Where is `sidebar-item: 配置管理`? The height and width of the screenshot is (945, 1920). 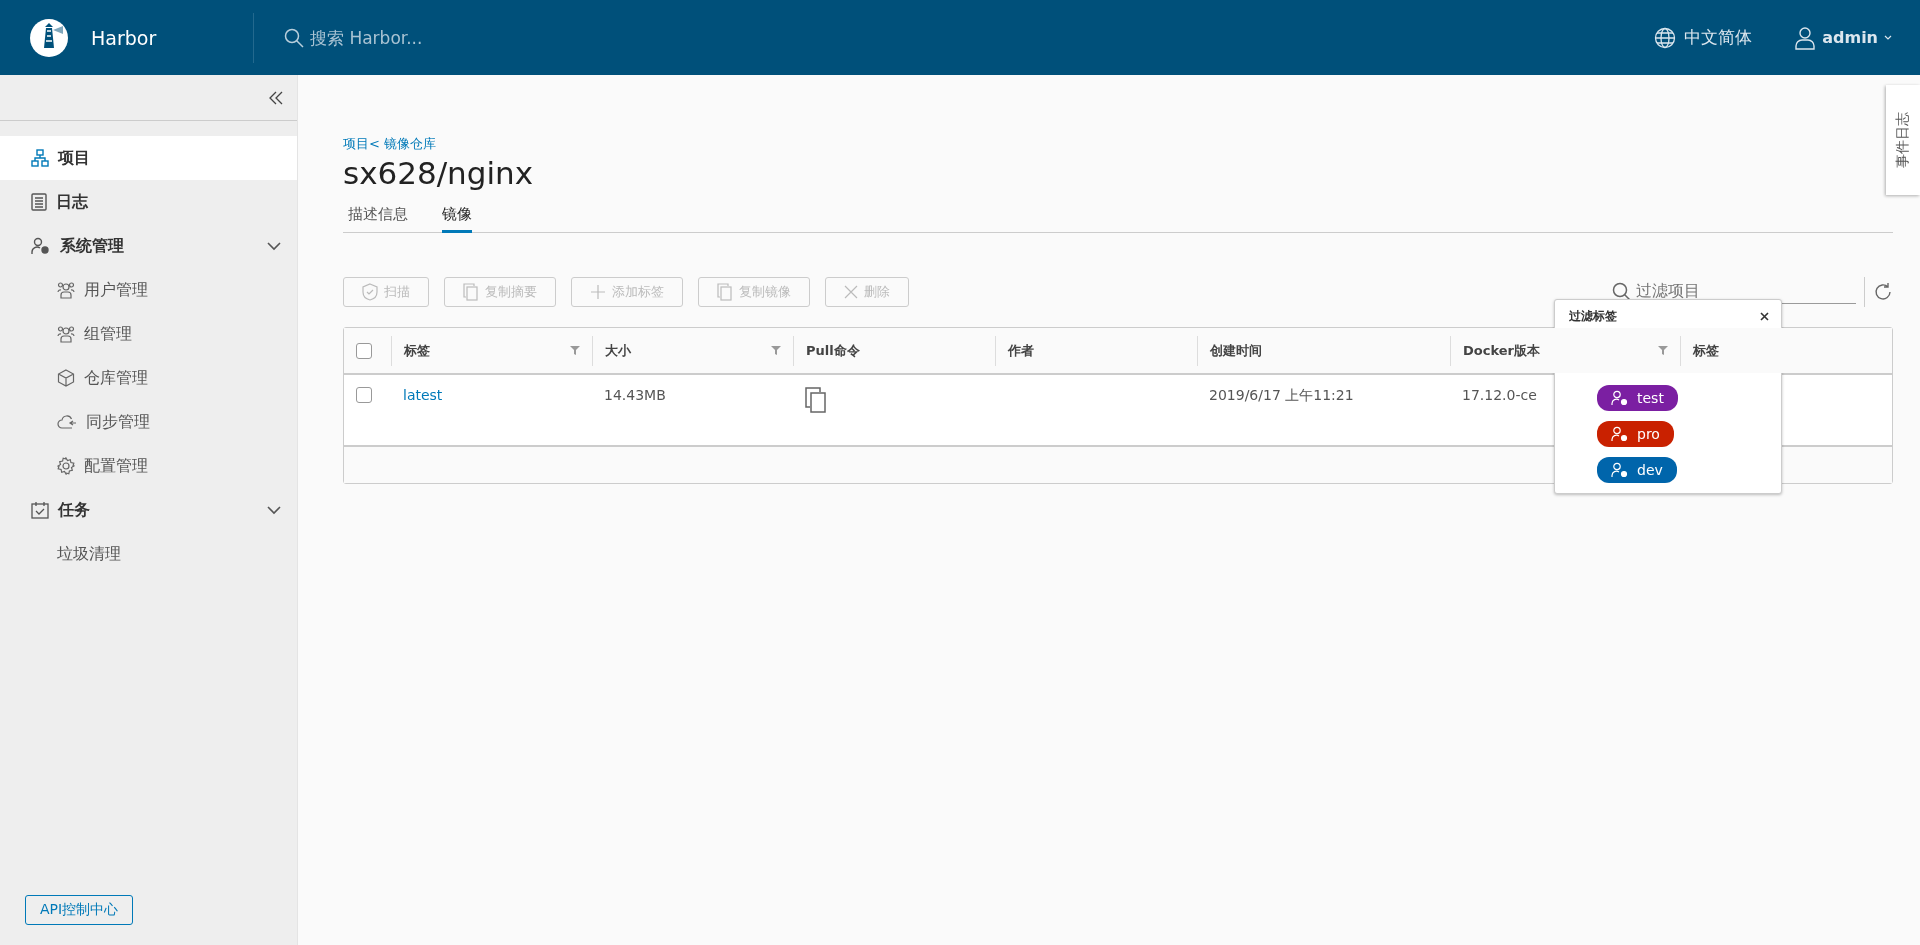 sidebar-item: 配置管理 is located at coordinates (148, 466).